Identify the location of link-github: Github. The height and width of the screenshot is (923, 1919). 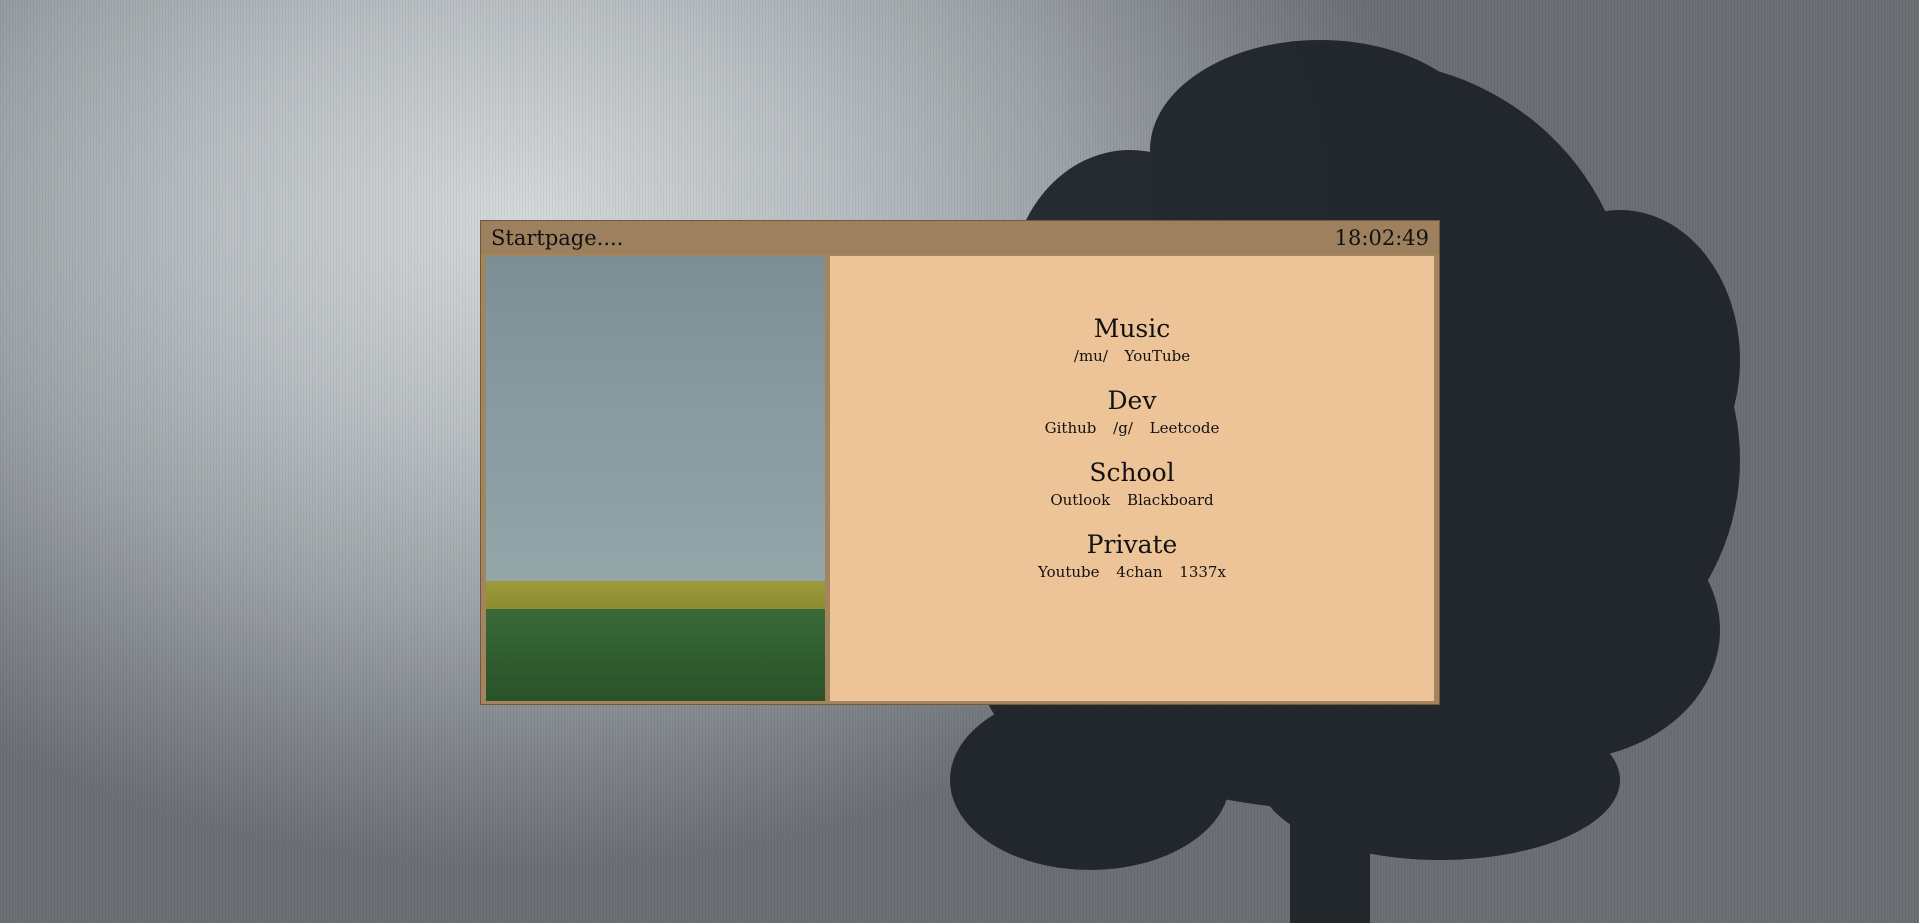
(1071, 428).